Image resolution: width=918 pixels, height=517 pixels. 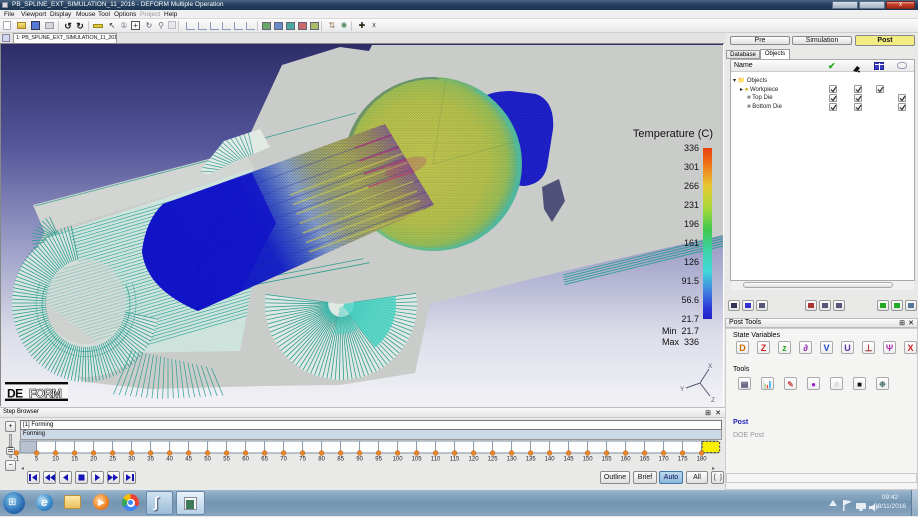 I want to click on svg-text: 55, so click(x=226, y=460).